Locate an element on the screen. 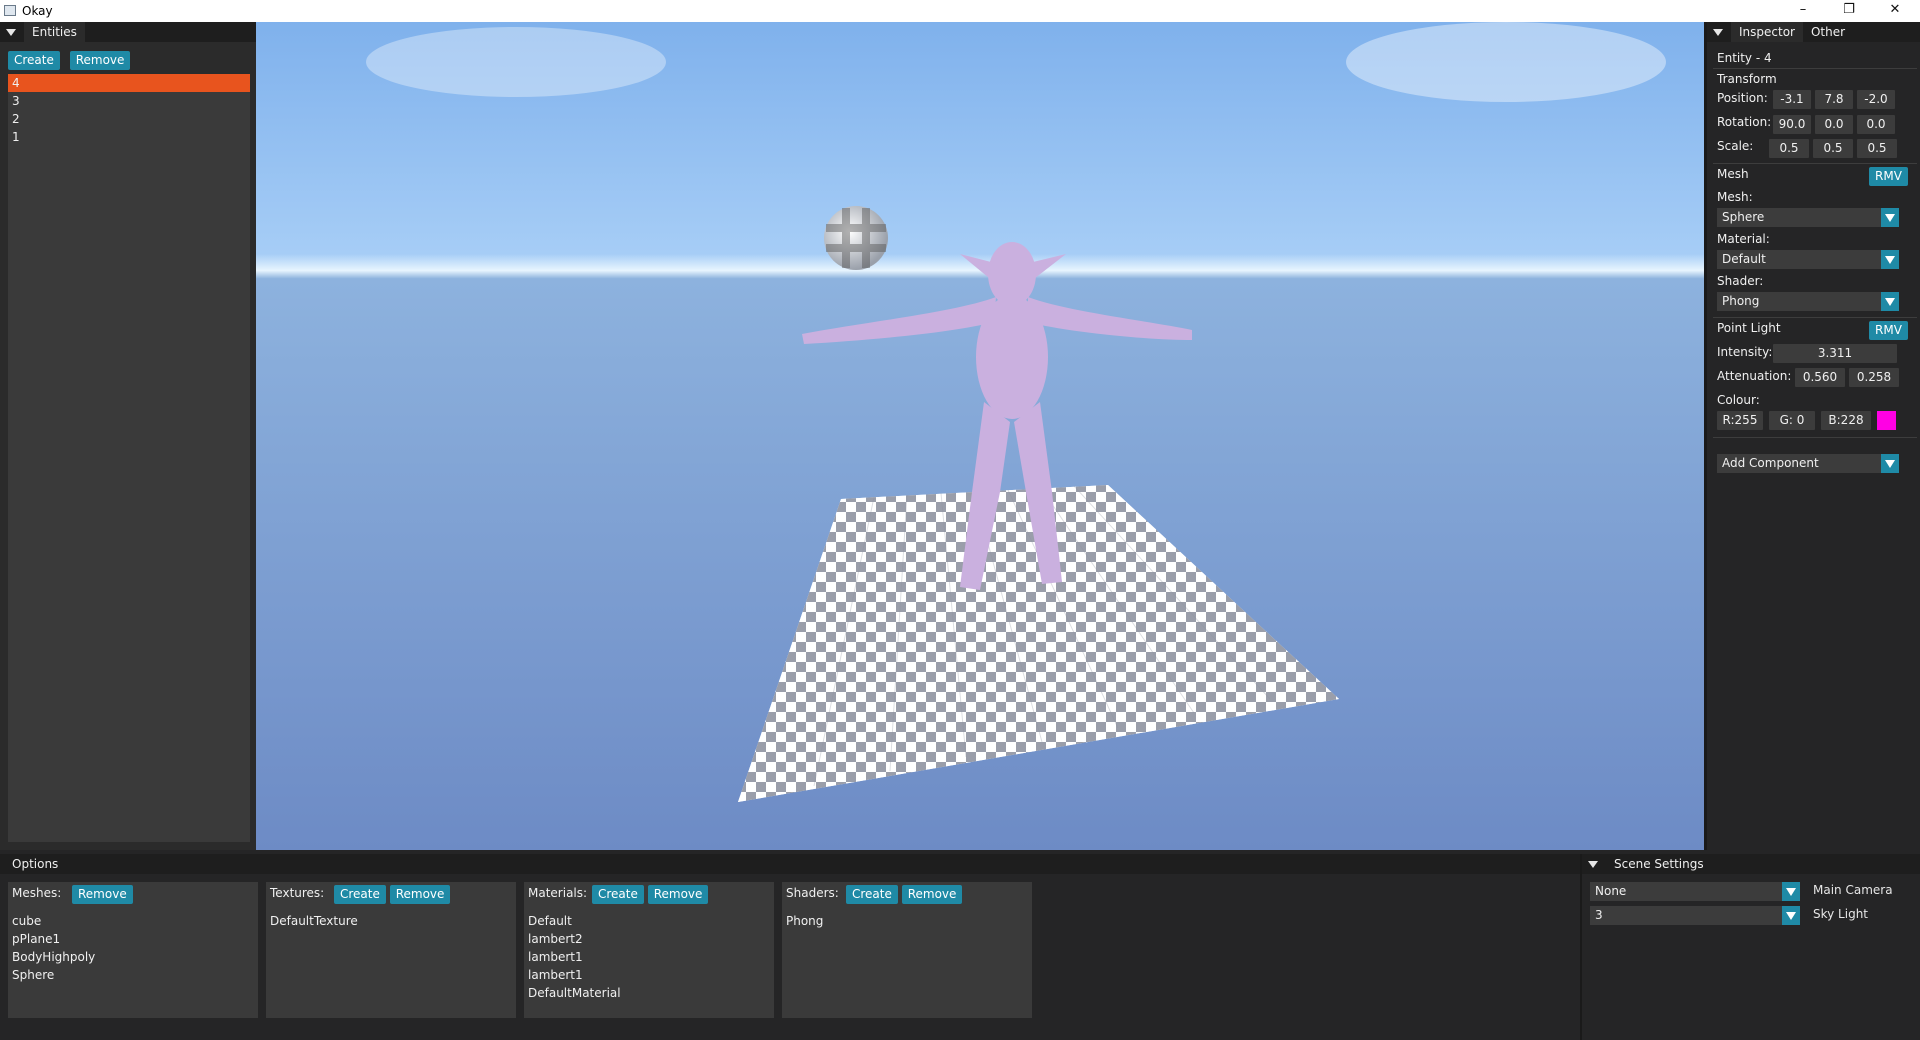 Image resolution: width=1920 pixels, height=1040 pixels. restore-button: ❐ is located at coordinates (1849, 11).